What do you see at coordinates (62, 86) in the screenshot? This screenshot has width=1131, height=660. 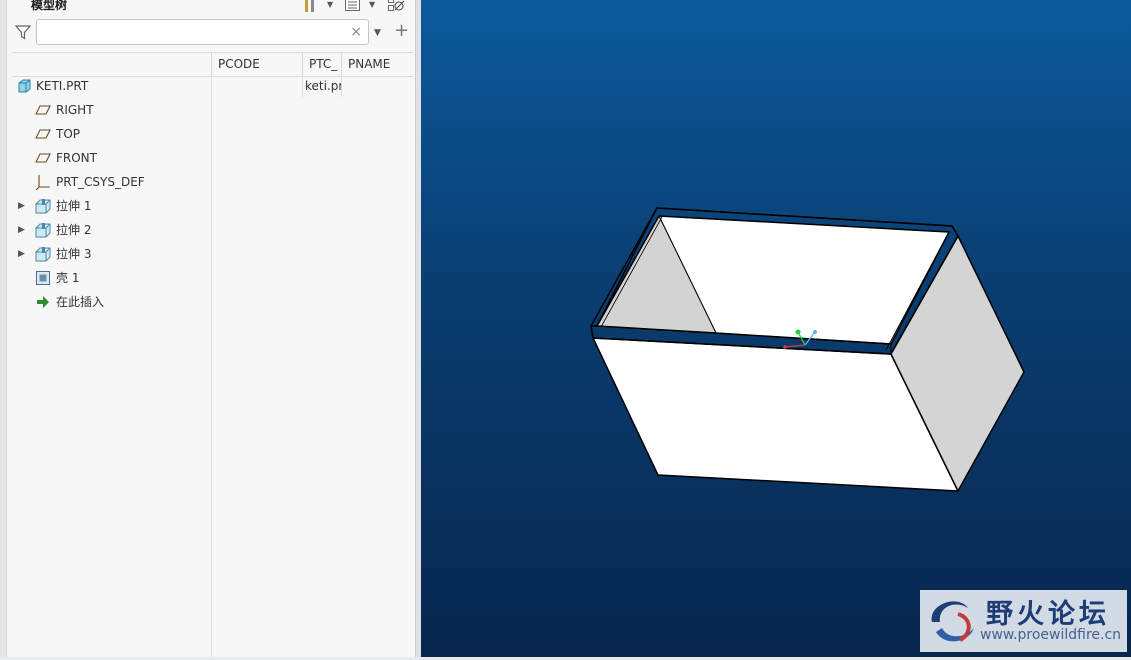 I see `tree-item-label: KETI.PRT` at bounding box center [62, 86].